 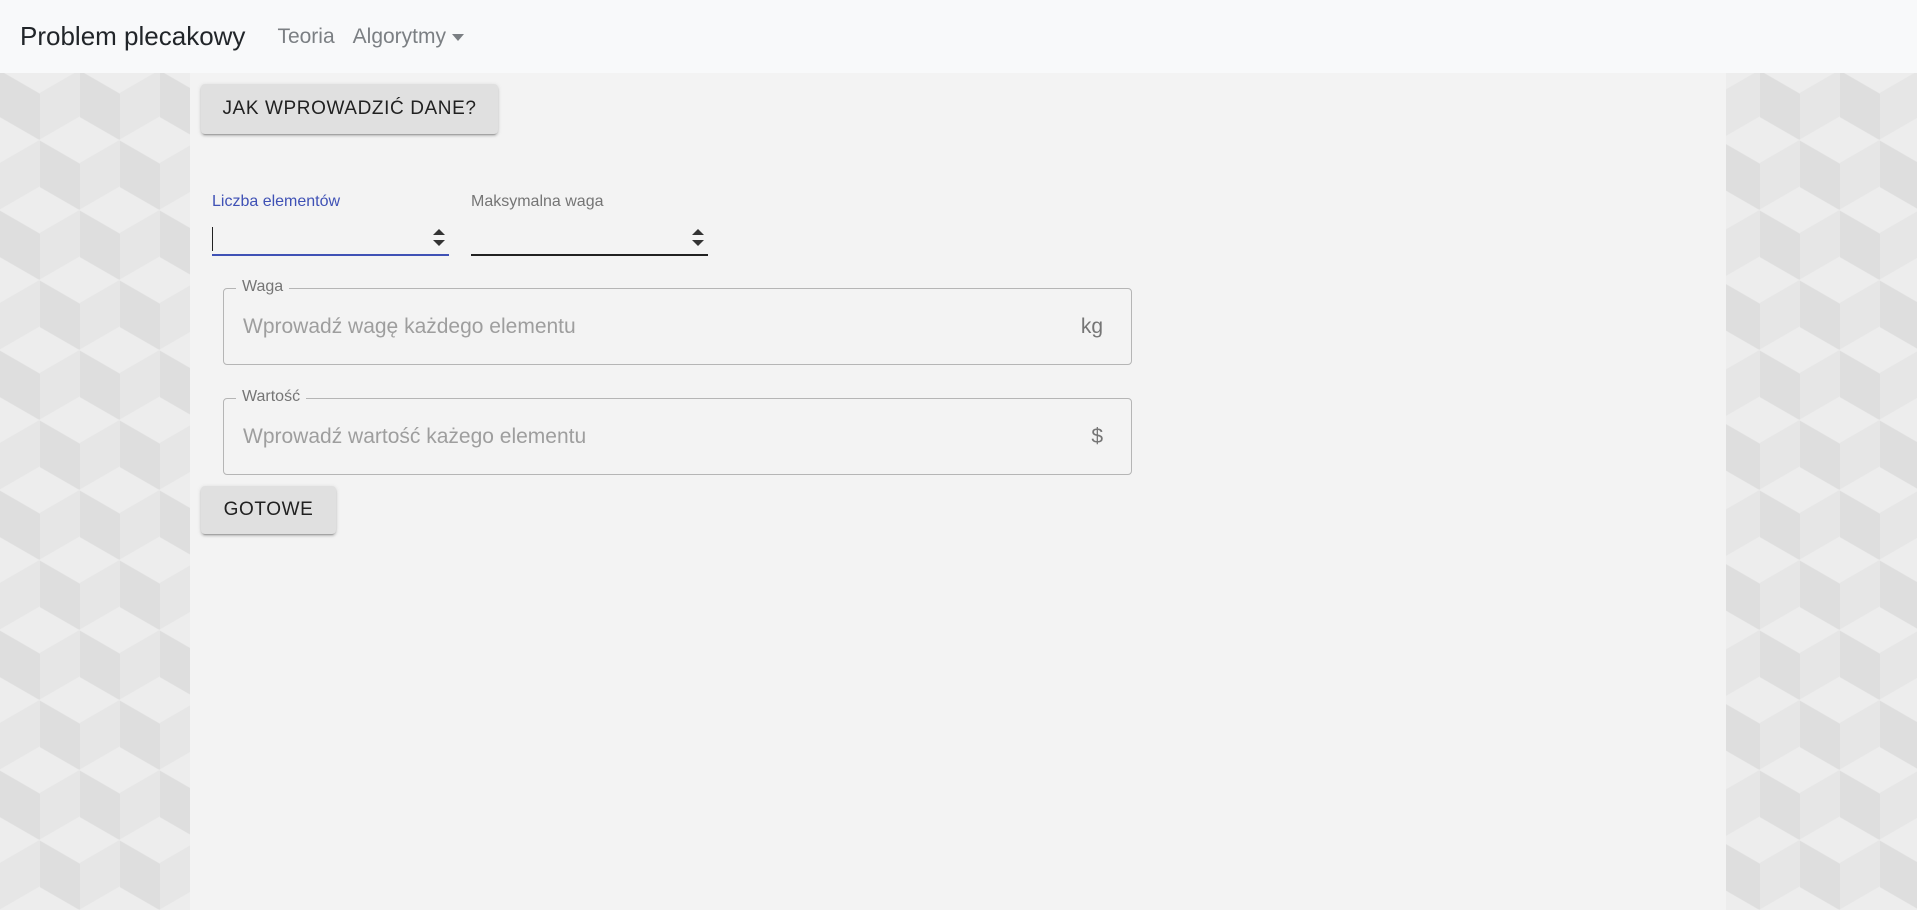 I want to click on max-weight-field: Maksymalna waga, so click(x=589, y=224).